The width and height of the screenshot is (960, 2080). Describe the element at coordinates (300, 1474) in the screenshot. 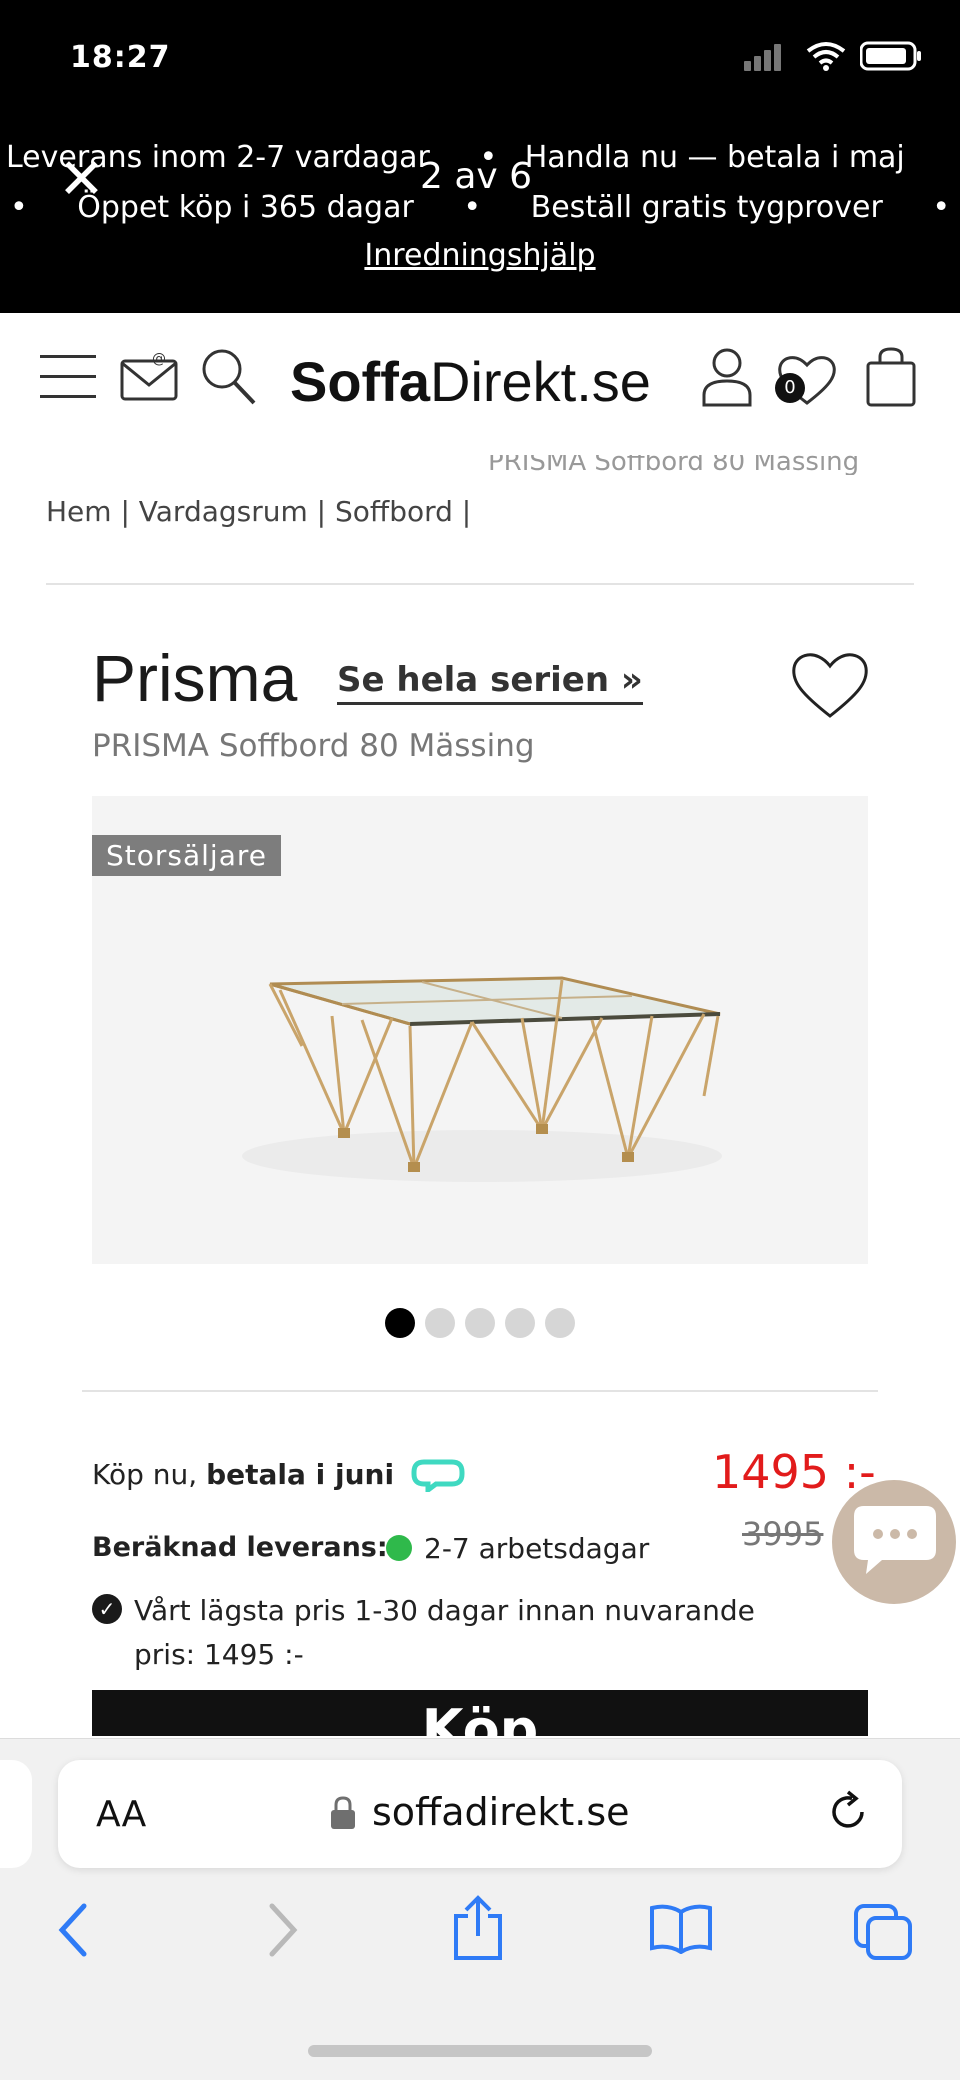

I see `pay-later-bold: betala i juni` at that location.